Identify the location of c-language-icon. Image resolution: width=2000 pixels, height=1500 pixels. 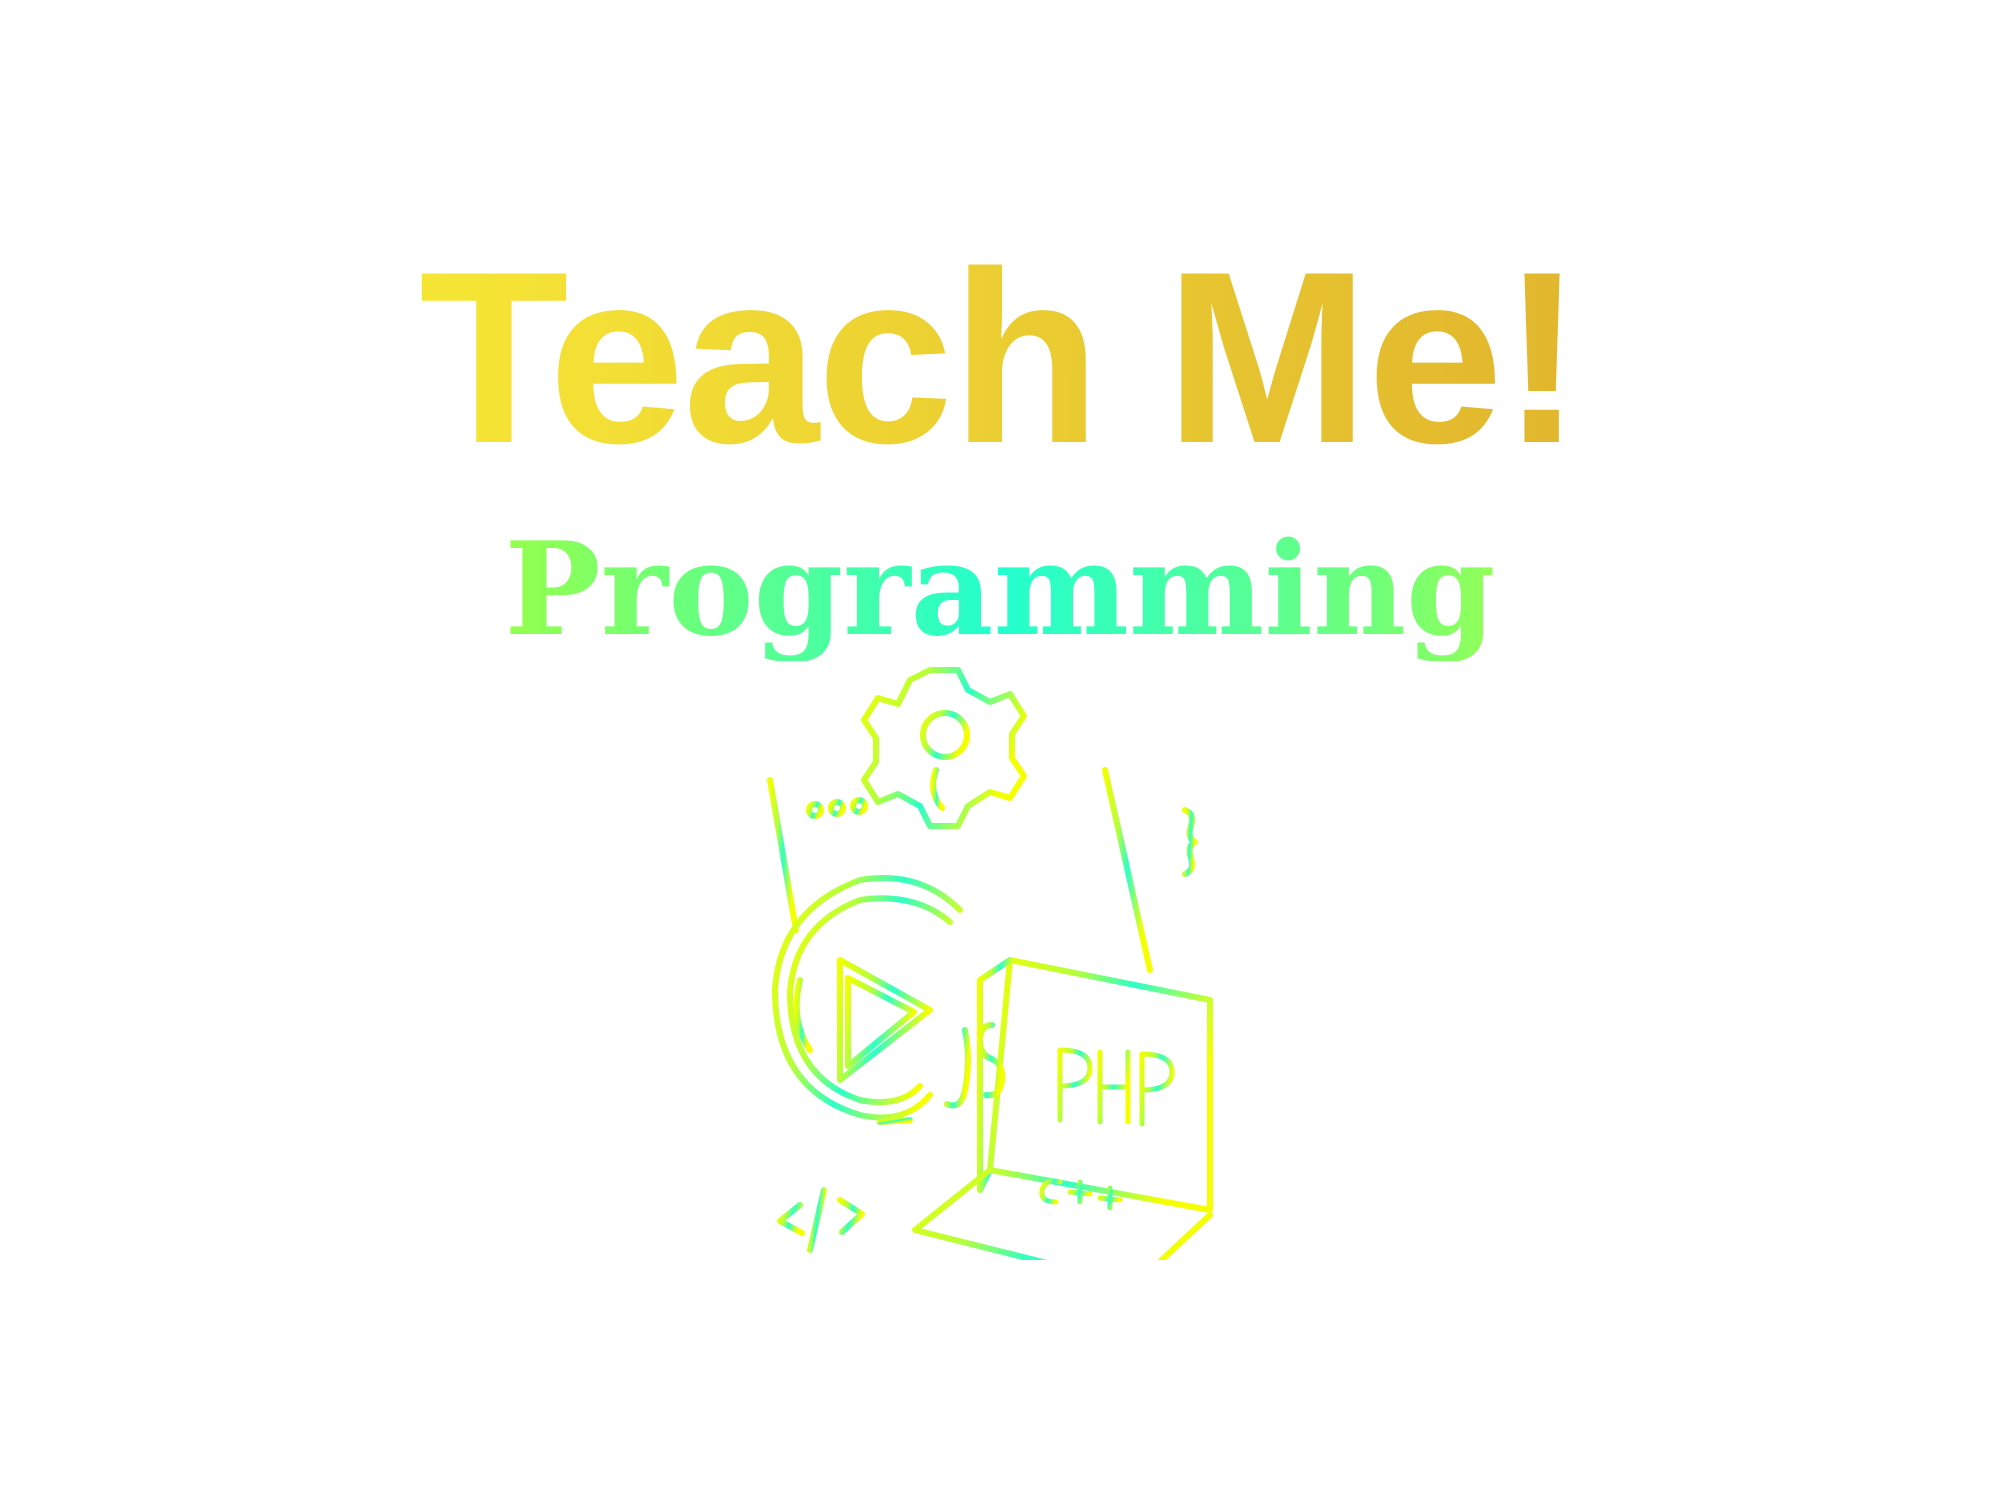
(867, 998).